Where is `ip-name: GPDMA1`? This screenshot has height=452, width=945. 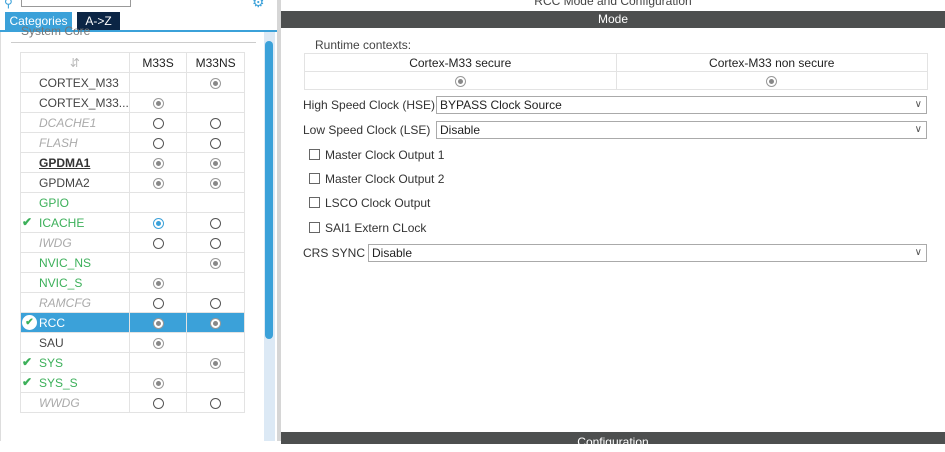 ip-name: GPDMA1 is located at coordinates (75, 162).